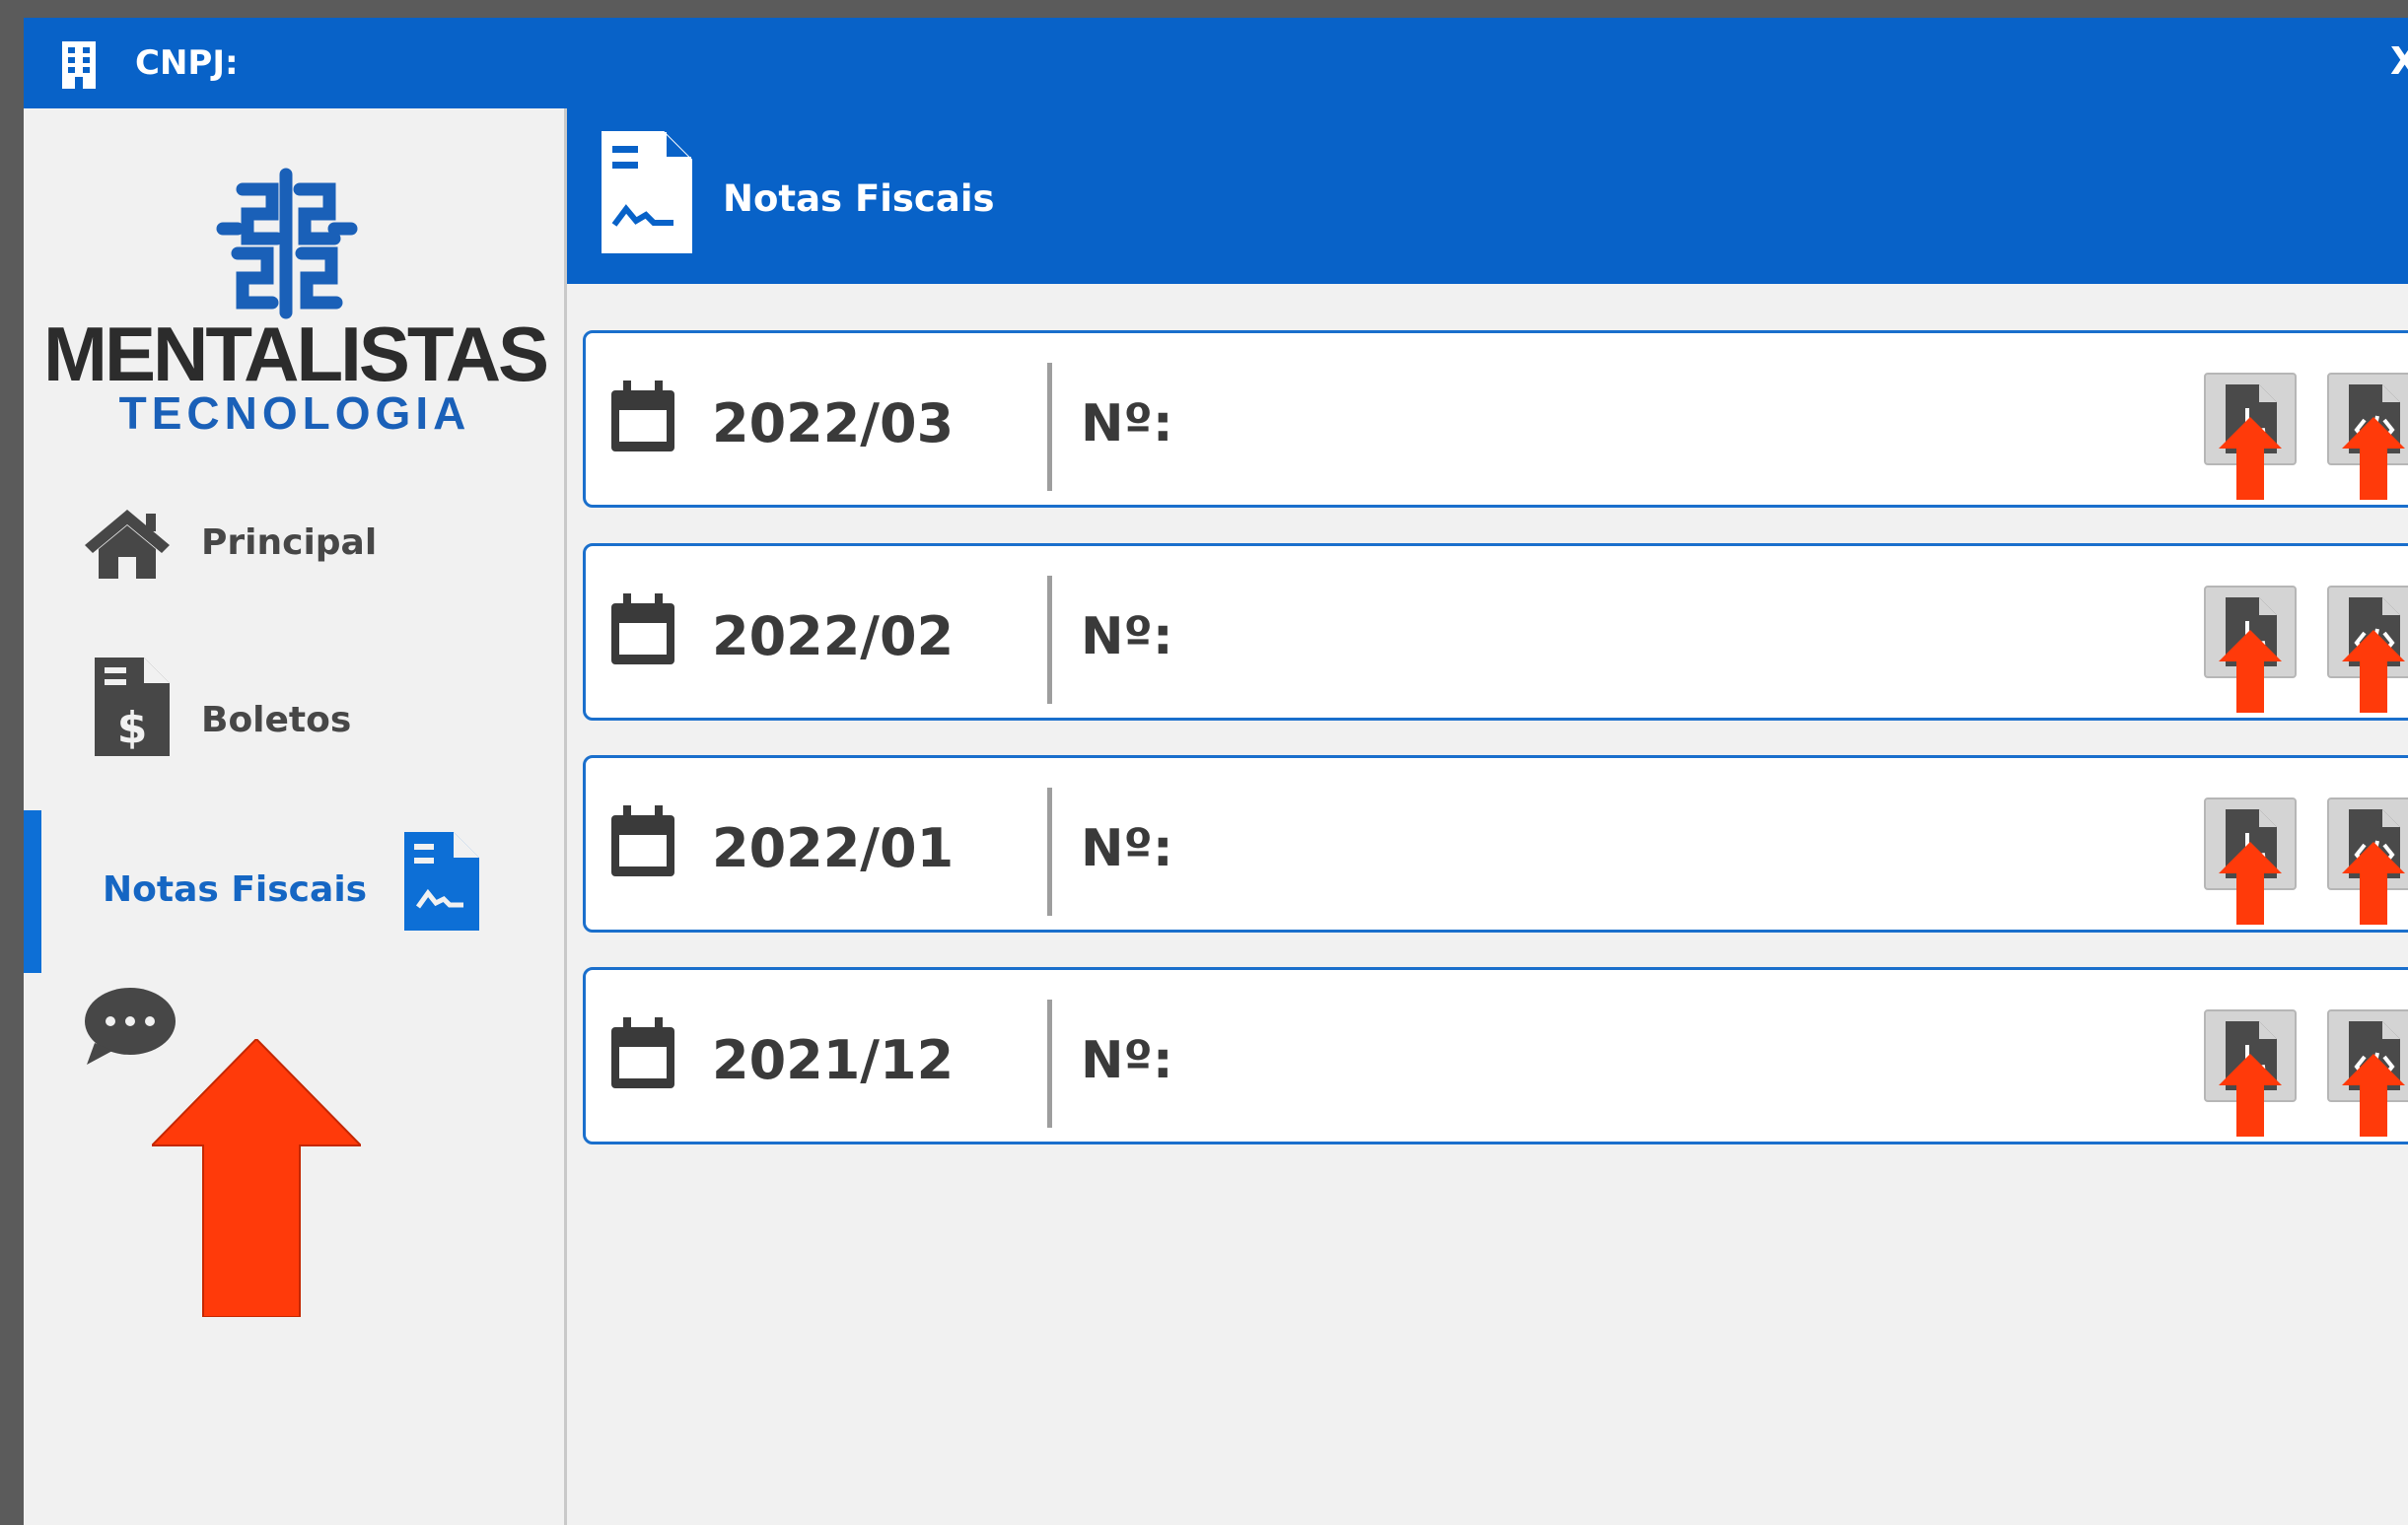 This screenshot has height=1525, width=2408. What do you see at coordinates (1216, 63) in the screenshot?
I see `title-bar: CNPJ: X` at bounding box center [1216, 63].